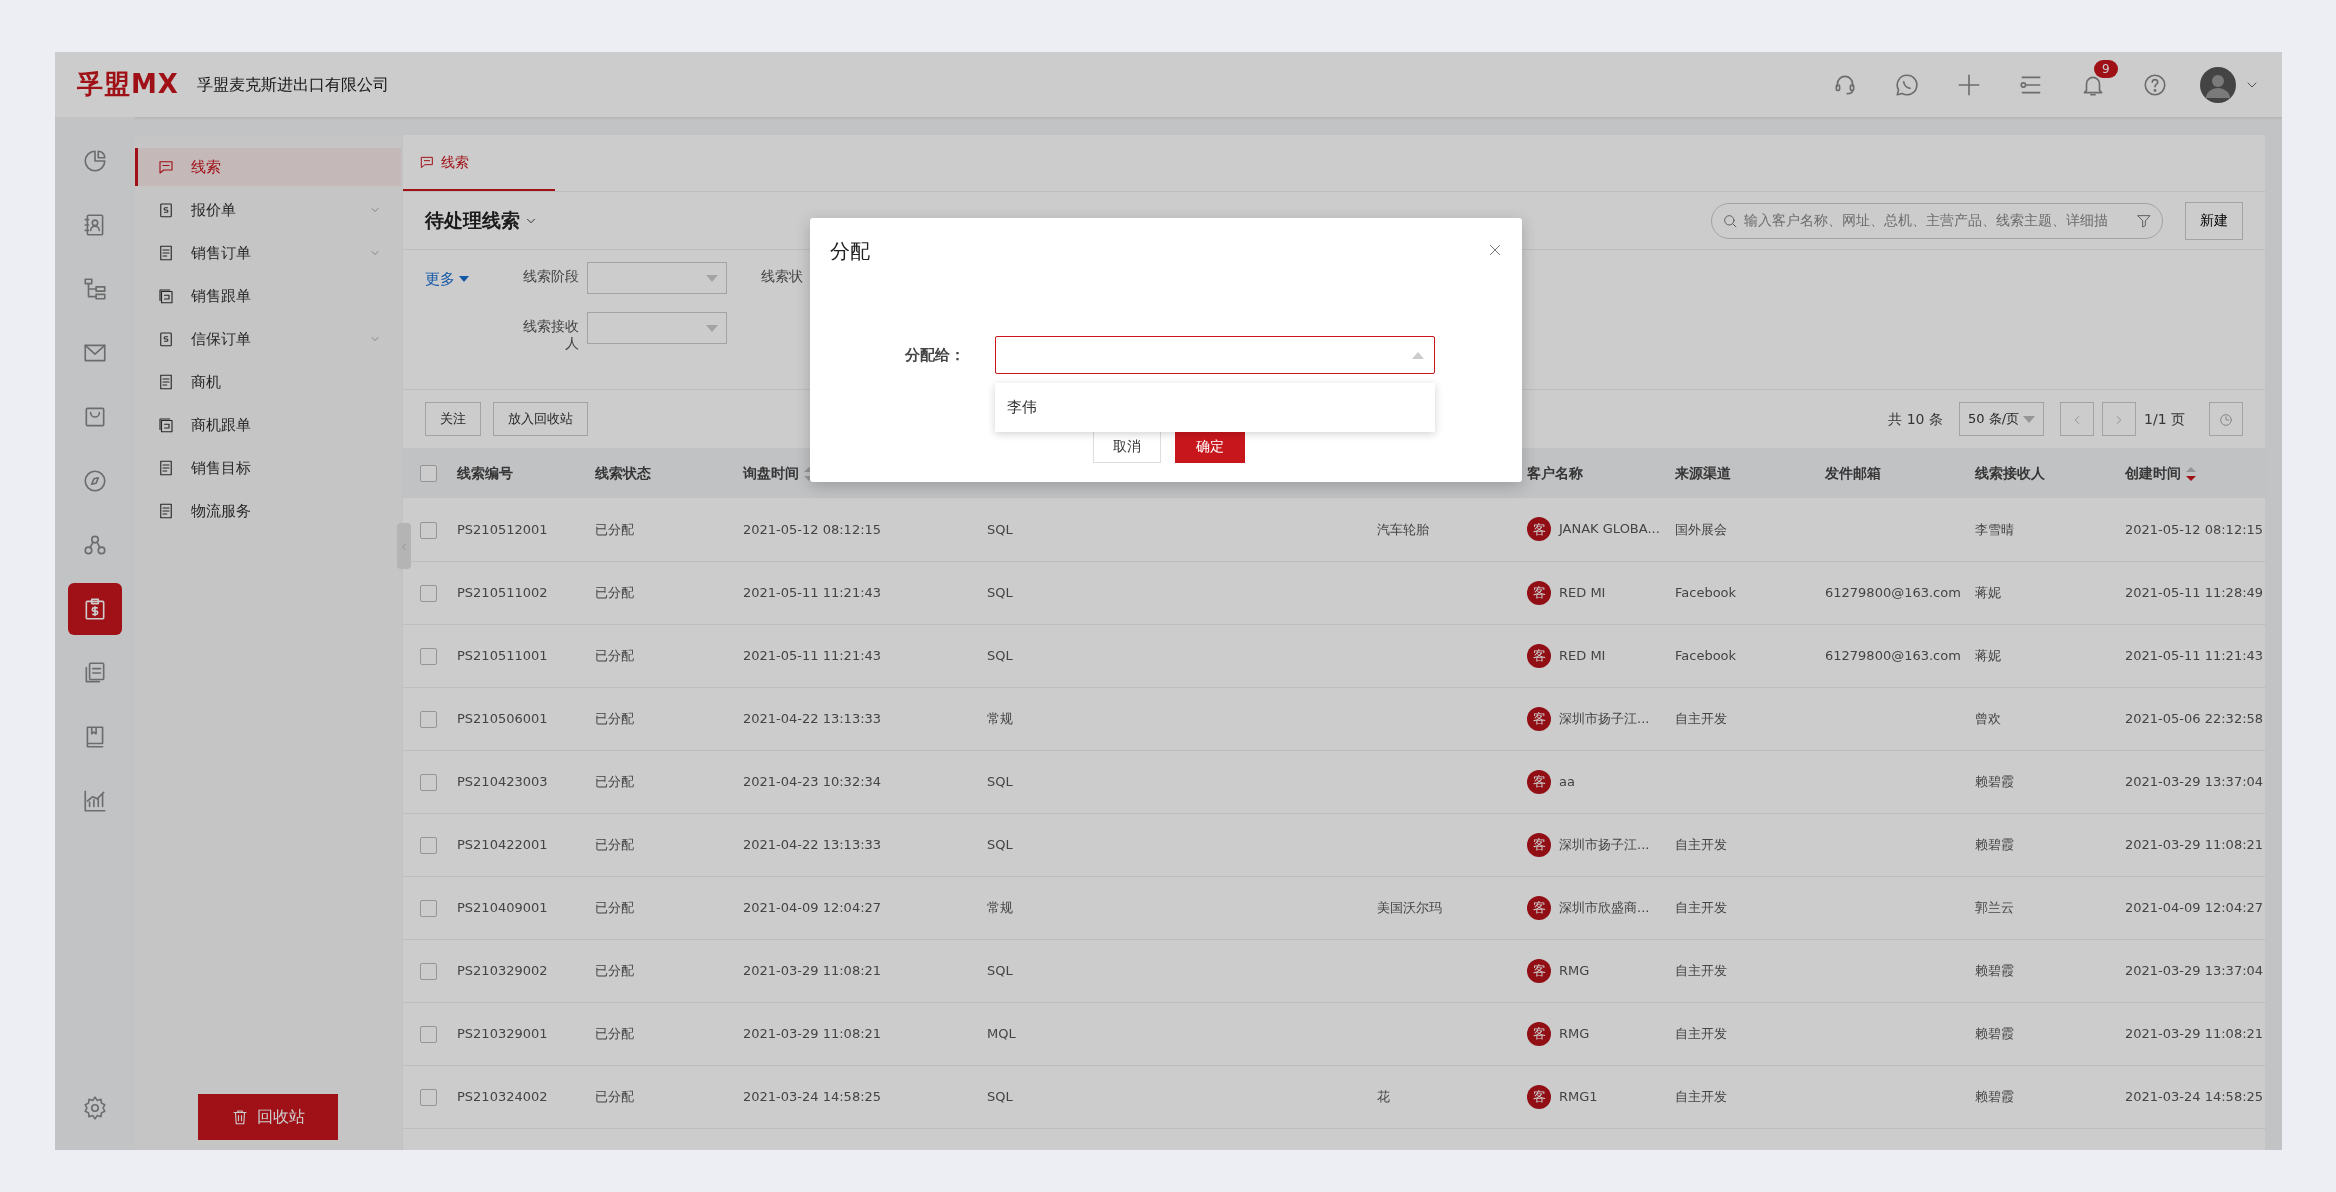  Describe the element at coordinates (2190, 473) in the screenshot. I see `sort-icon` at that location.